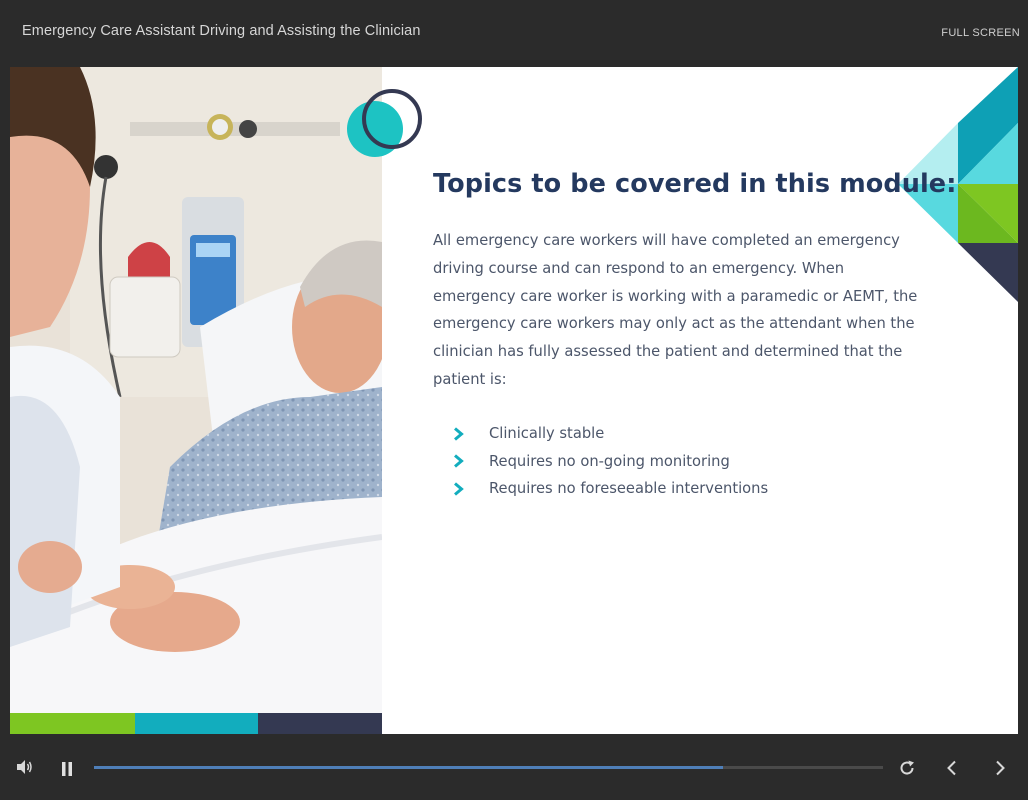 The width and height of the screenshot is (1028, 800). I want to click on full-screen-button: FULL SCREEN, so click(980, 33).